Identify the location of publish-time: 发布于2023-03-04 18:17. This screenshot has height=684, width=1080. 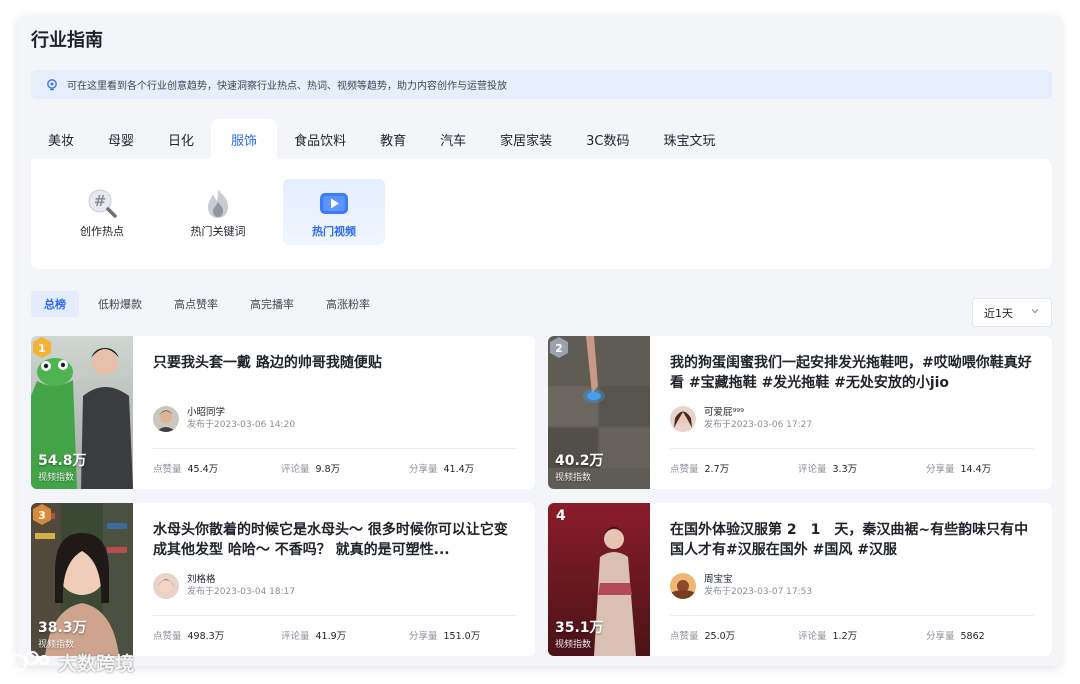
(241, 592).